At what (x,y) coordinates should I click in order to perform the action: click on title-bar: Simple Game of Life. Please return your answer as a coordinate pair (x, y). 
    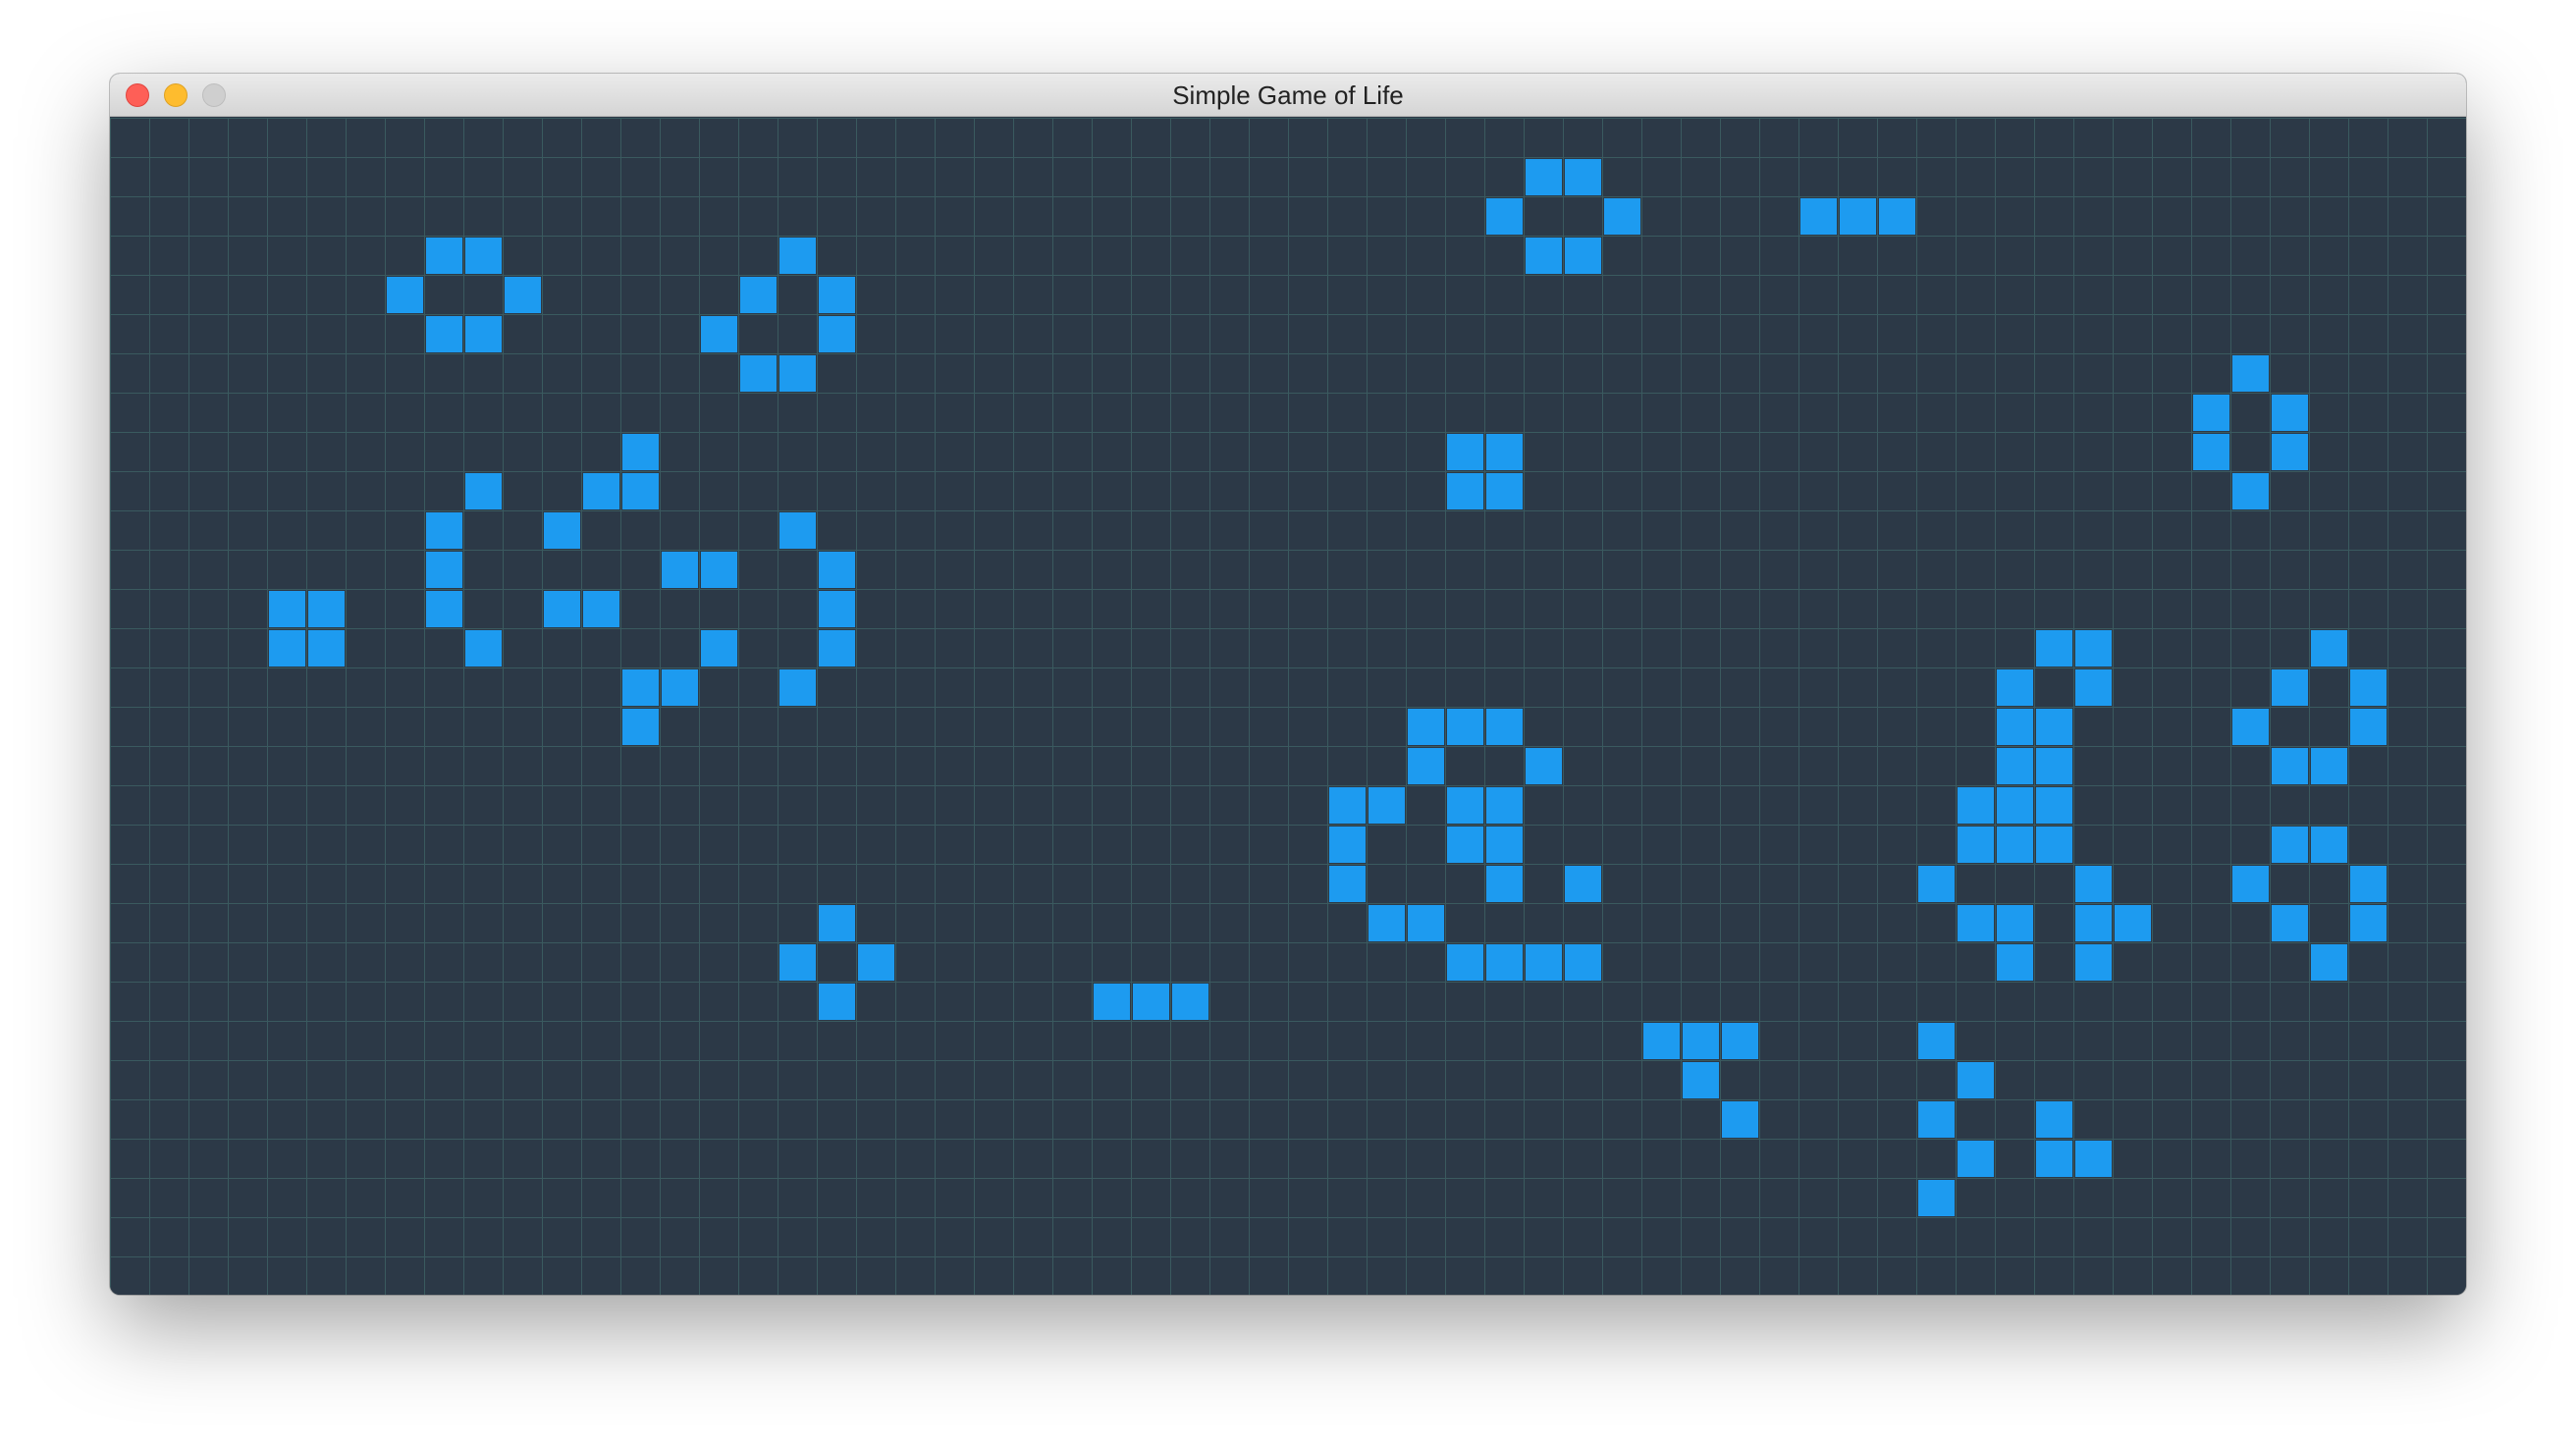
    Looking at the image, I should click on (1288, 95).